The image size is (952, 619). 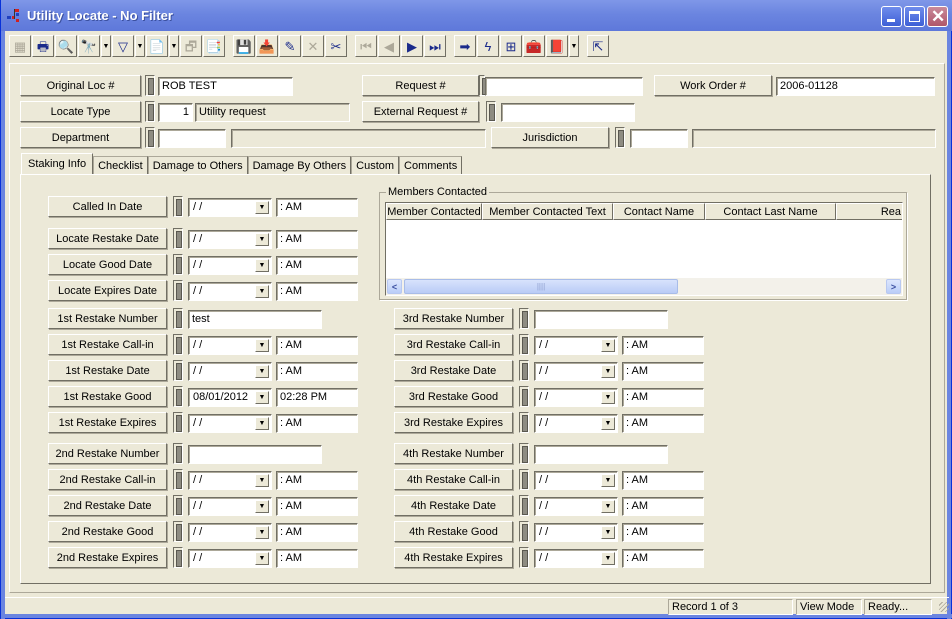 I want to click on r1-number-input: test, so click(x=255, y=319).